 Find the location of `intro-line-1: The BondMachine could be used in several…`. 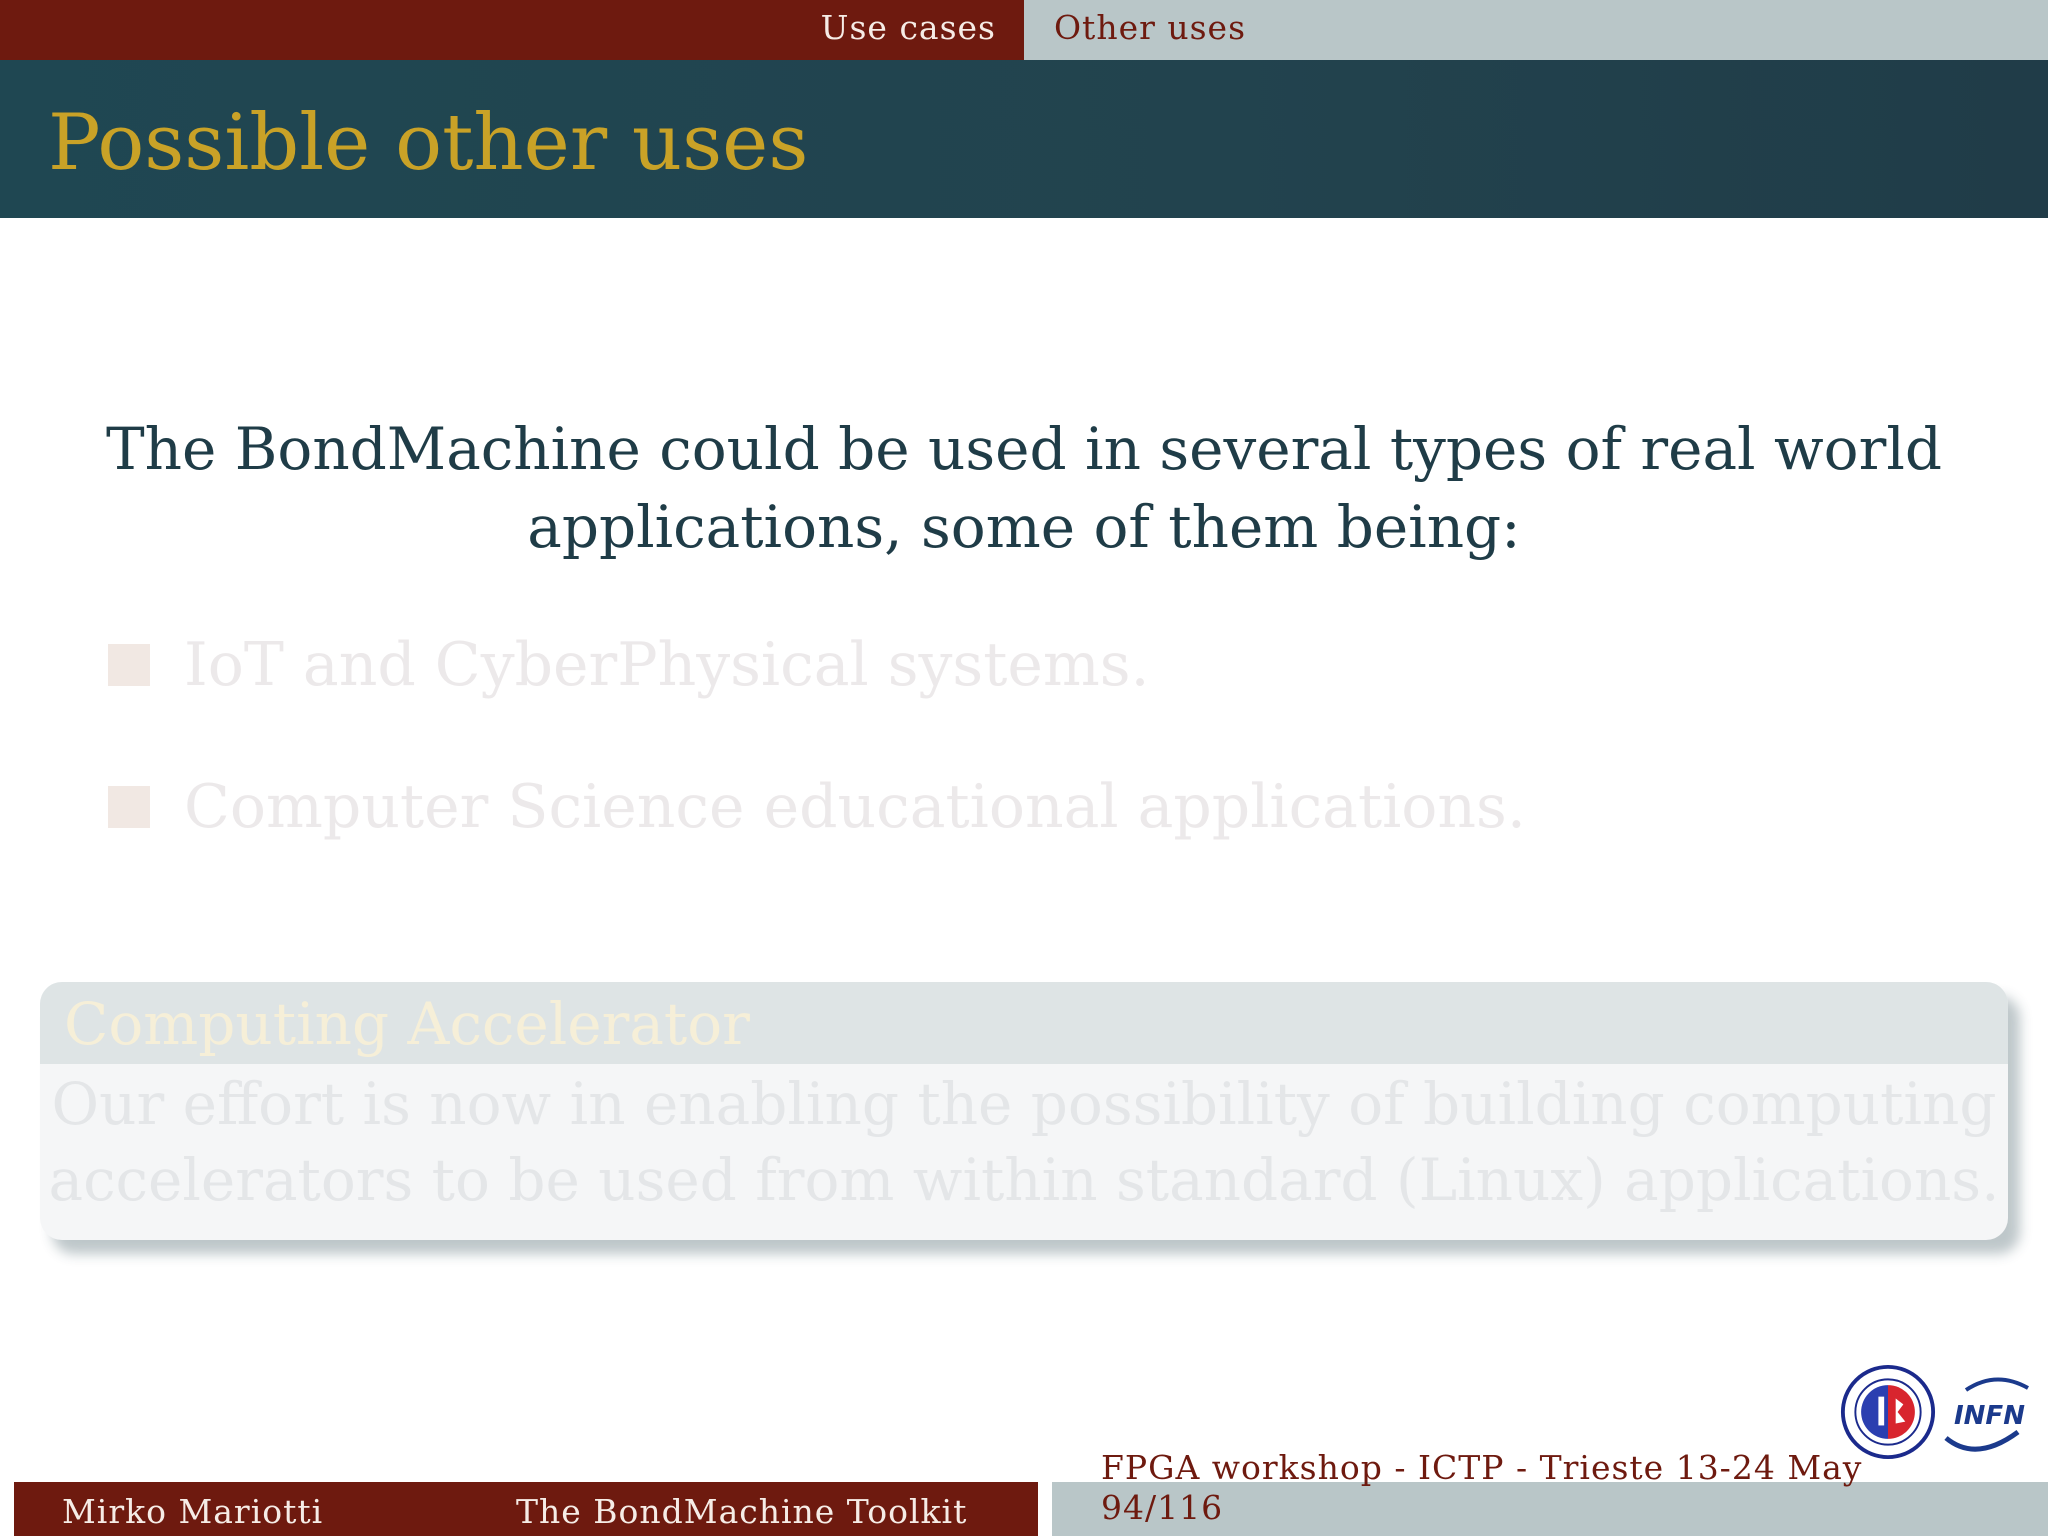

intro-line-1: The BondMachine could be used in several… is located at coordinates (1023, 449).